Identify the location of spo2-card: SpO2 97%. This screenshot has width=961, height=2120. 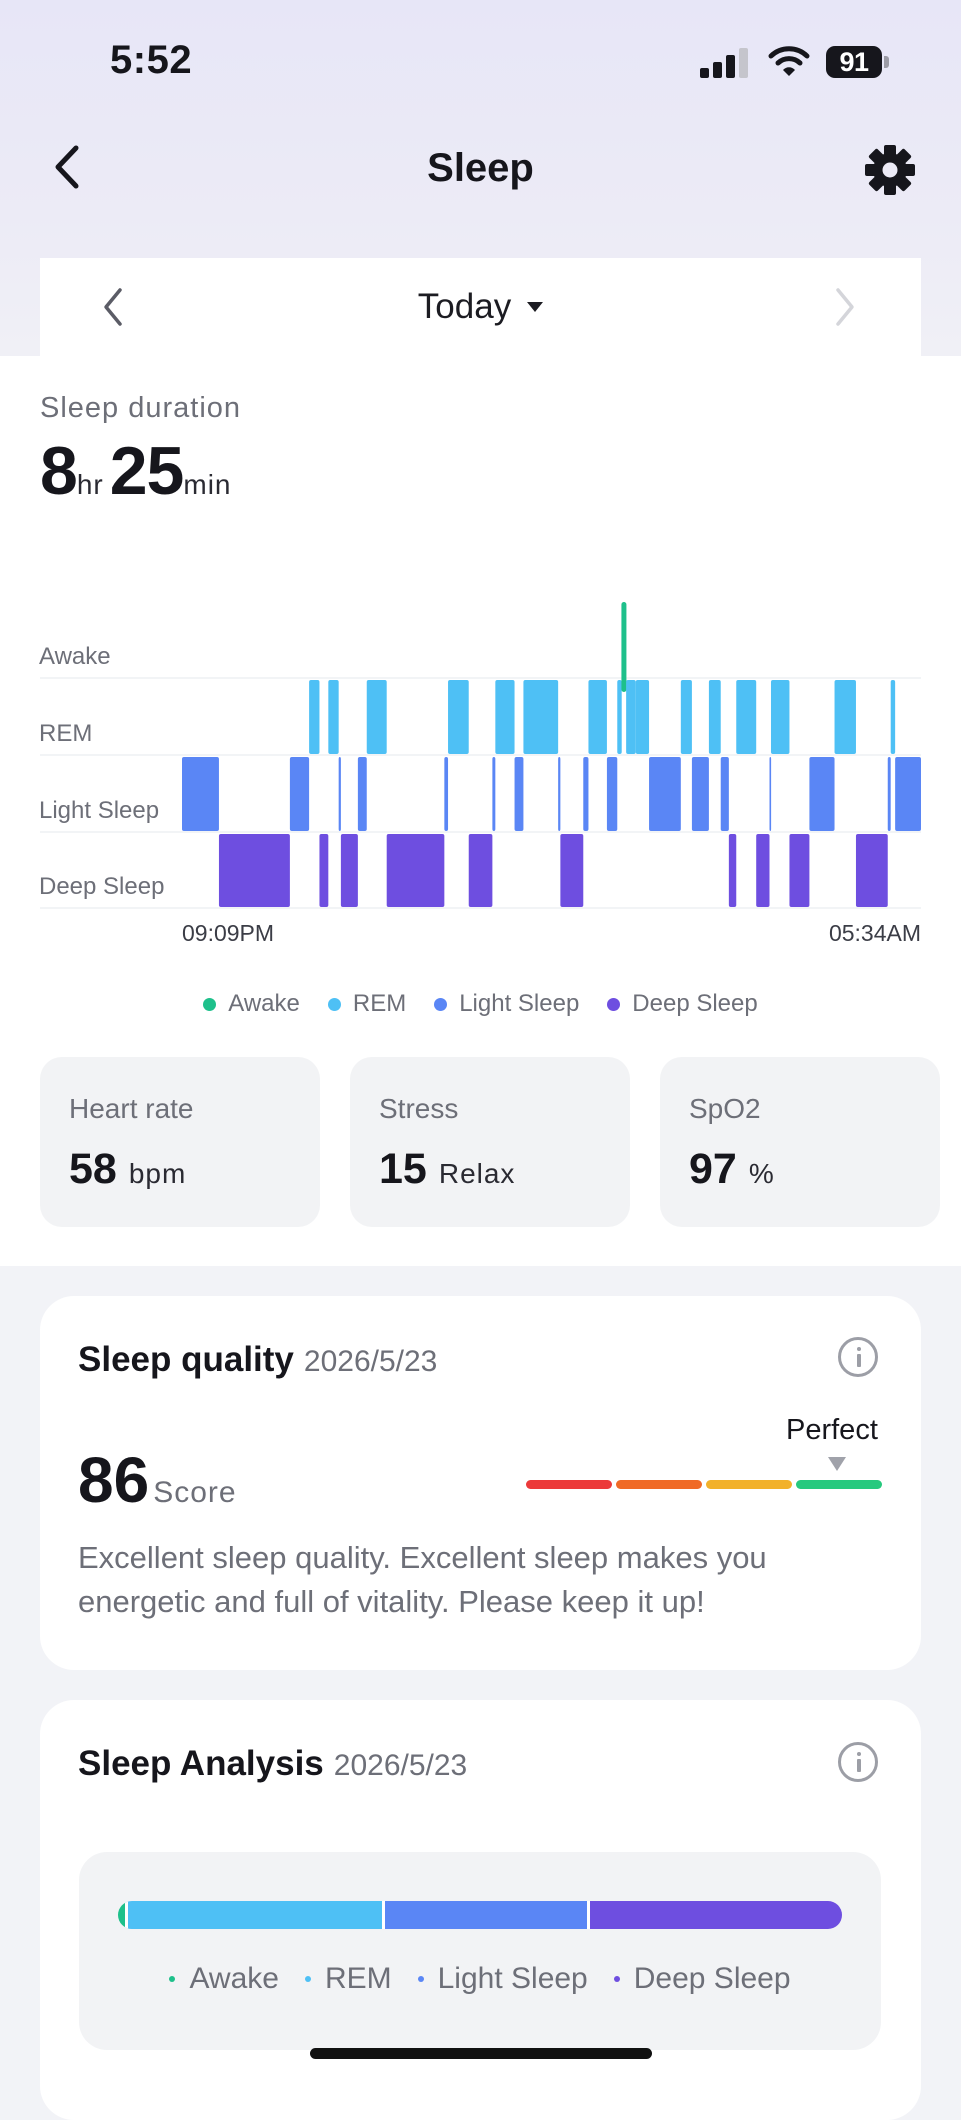
(800, 1142).